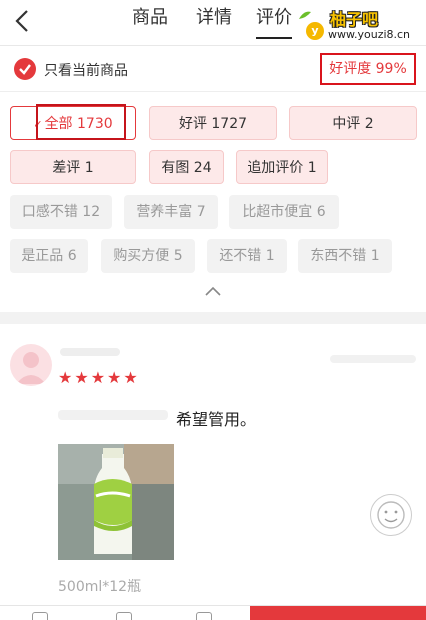 Image resolution: width=426 pixels, height=620 pixels. What do you see at coordinates (274, 22) in the screenshot?
I see `tab-reviews: 评价` at bounding box center [274, 22].